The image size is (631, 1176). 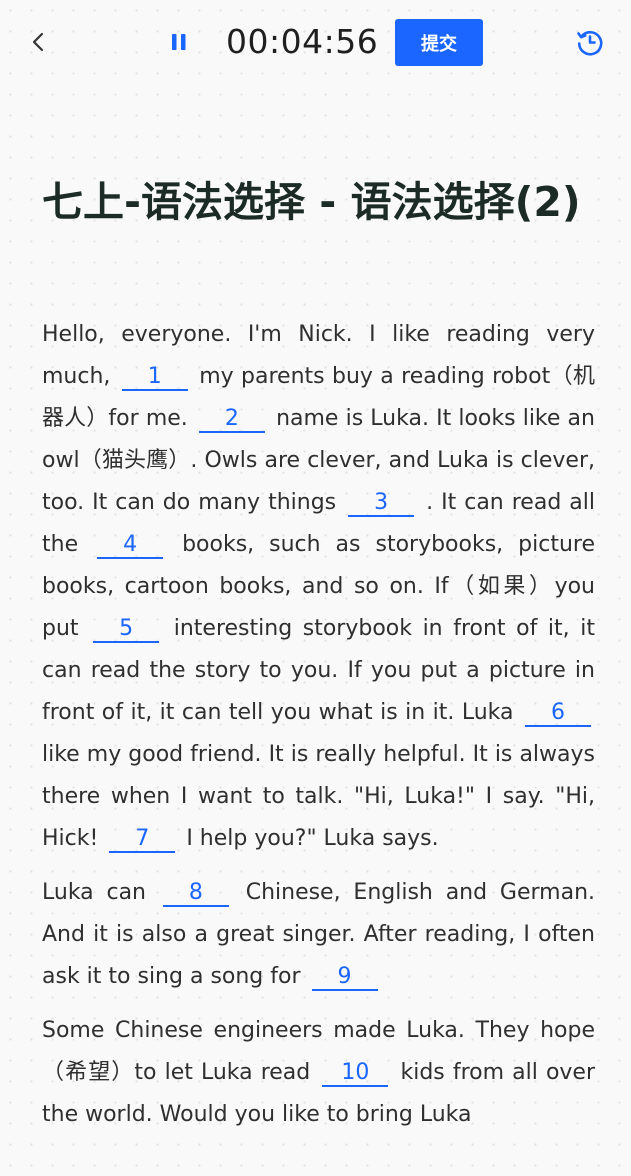 I want to click on blank-4: 4, so click(x=130, y=546).